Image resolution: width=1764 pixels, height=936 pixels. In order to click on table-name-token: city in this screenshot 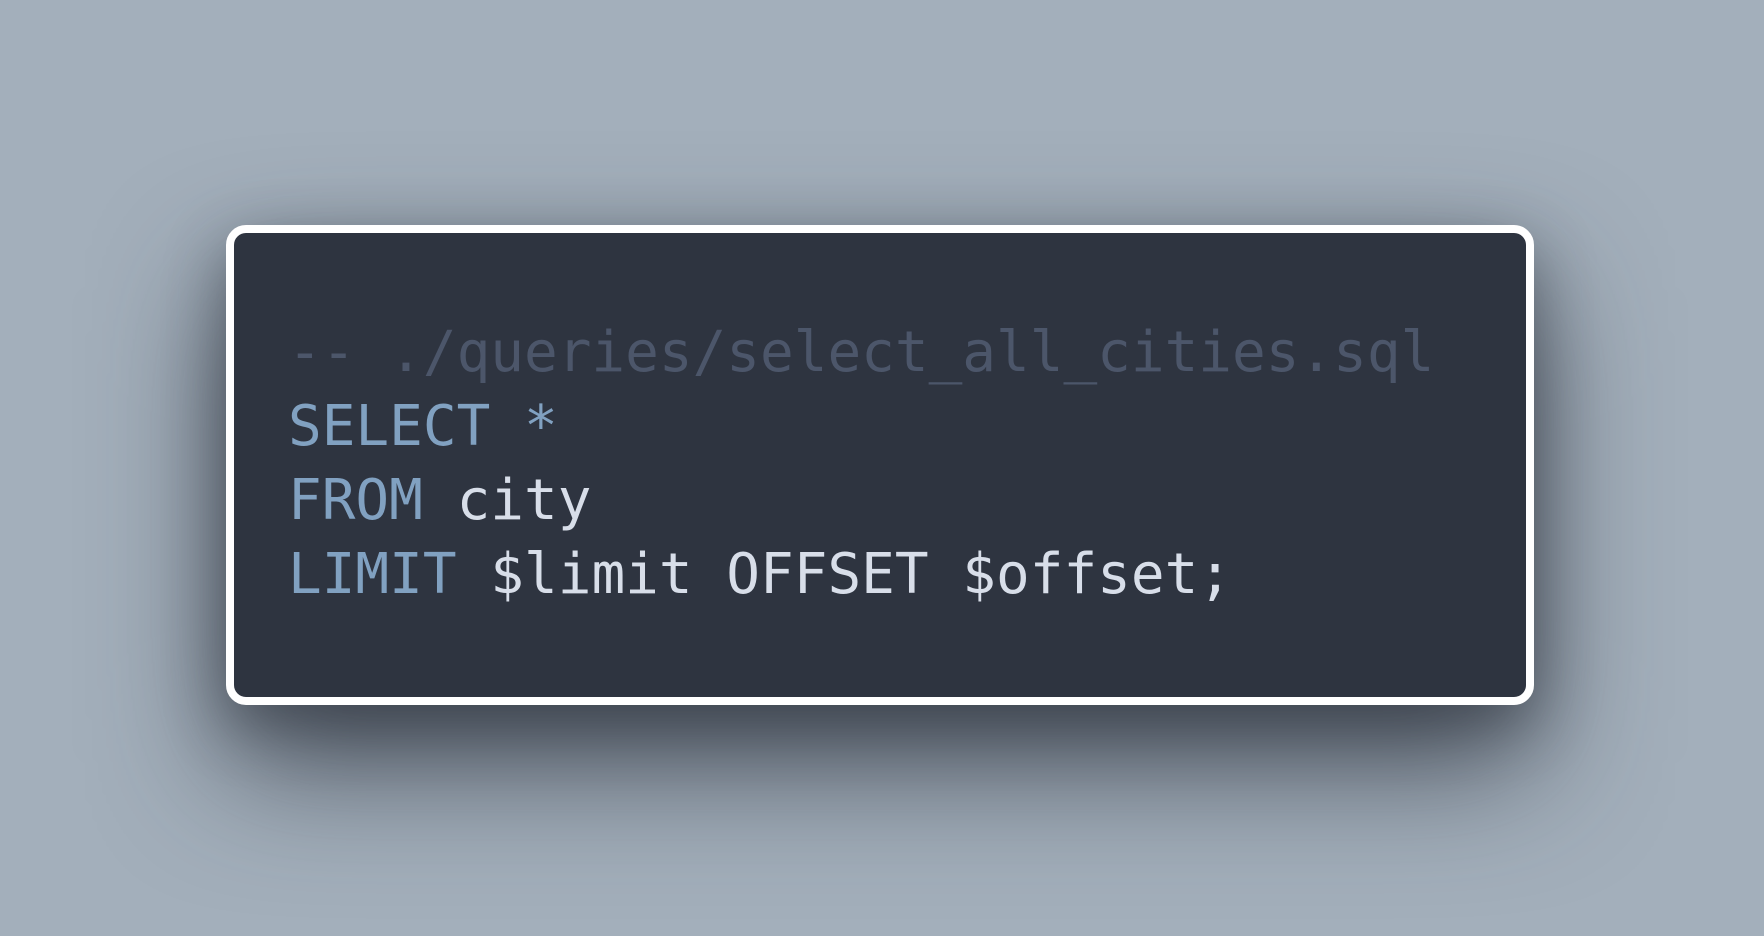, I will do `click(507, 500)`.